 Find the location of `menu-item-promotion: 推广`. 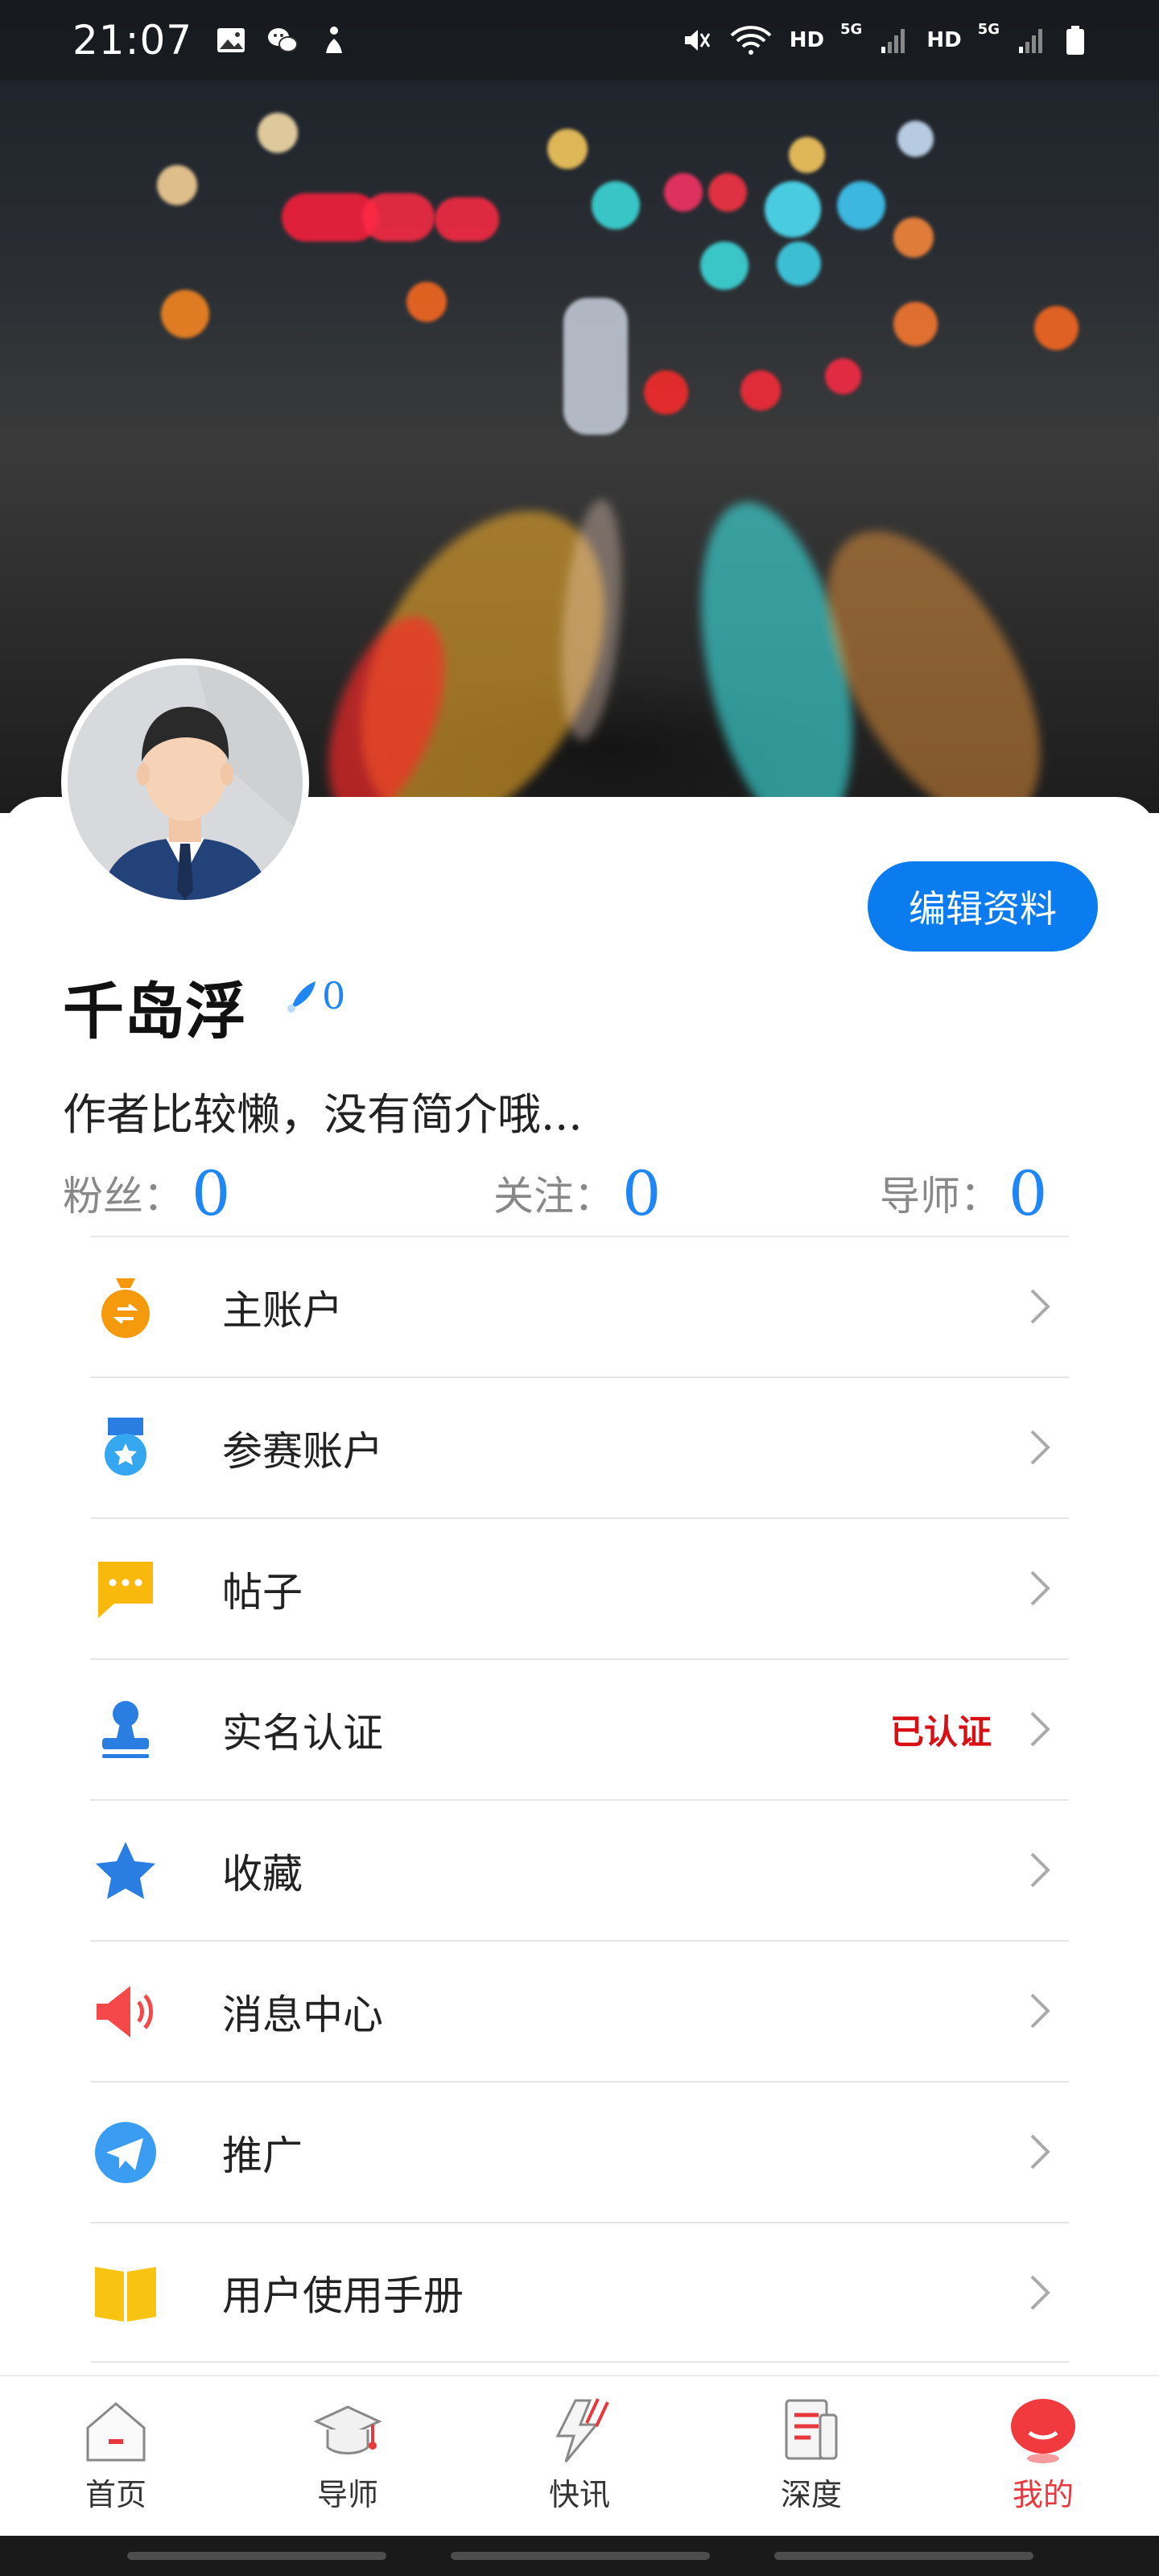

menu-item-promotion: 推广 is located at coordinates (579, 2151).